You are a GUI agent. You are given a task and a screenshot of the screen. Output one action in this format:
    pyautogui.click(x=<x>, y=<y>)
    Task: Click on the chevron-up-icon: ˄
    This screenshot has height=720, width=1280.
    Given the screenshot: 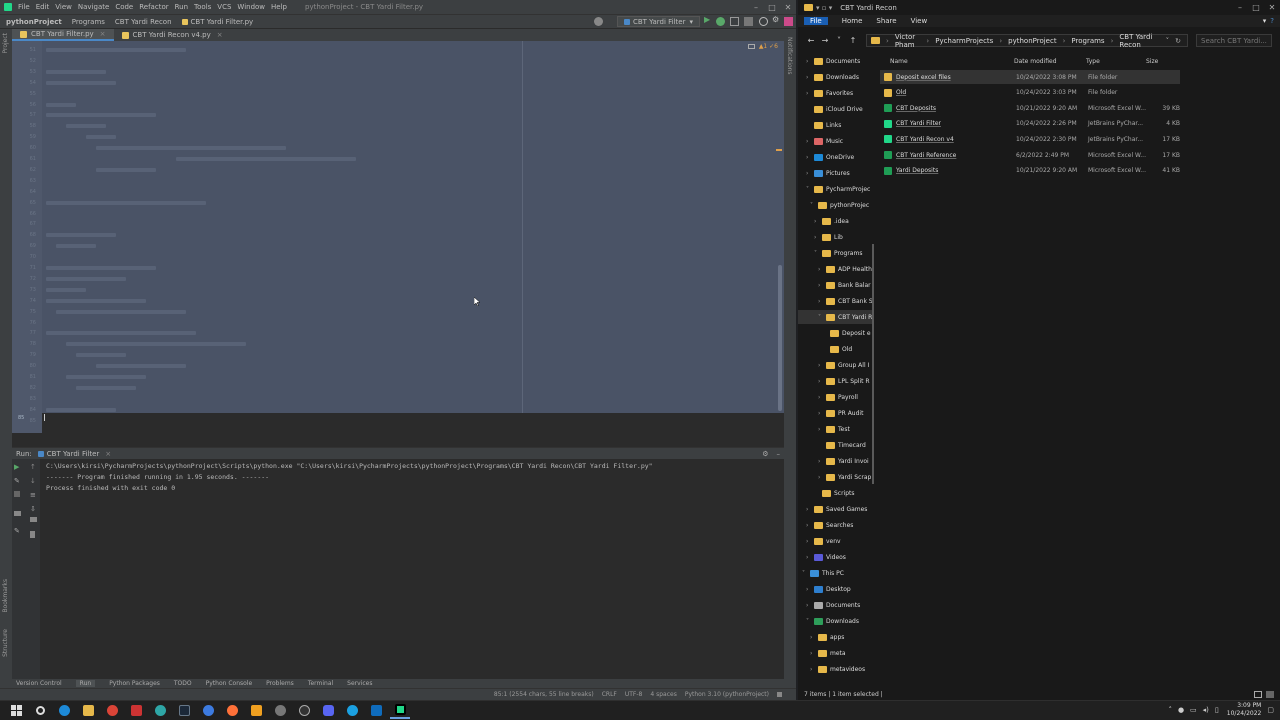 What is the action you would take?
    pyautogui.click(x=1170, y=710)
    